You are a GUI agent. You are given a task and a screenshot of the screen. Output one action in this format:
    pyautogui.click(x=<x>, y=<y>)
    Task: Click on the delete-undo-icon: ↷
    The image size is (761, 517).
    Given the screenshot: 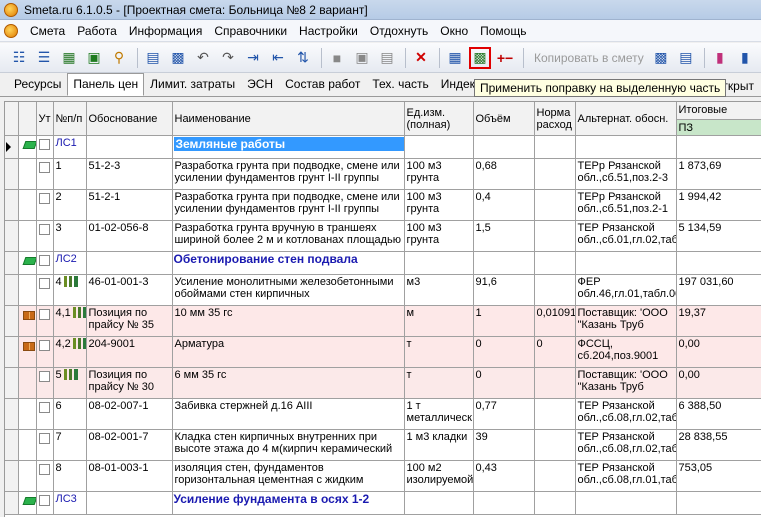 What is the action you would take?
    pyautogui.click(x=228, y=58)
    